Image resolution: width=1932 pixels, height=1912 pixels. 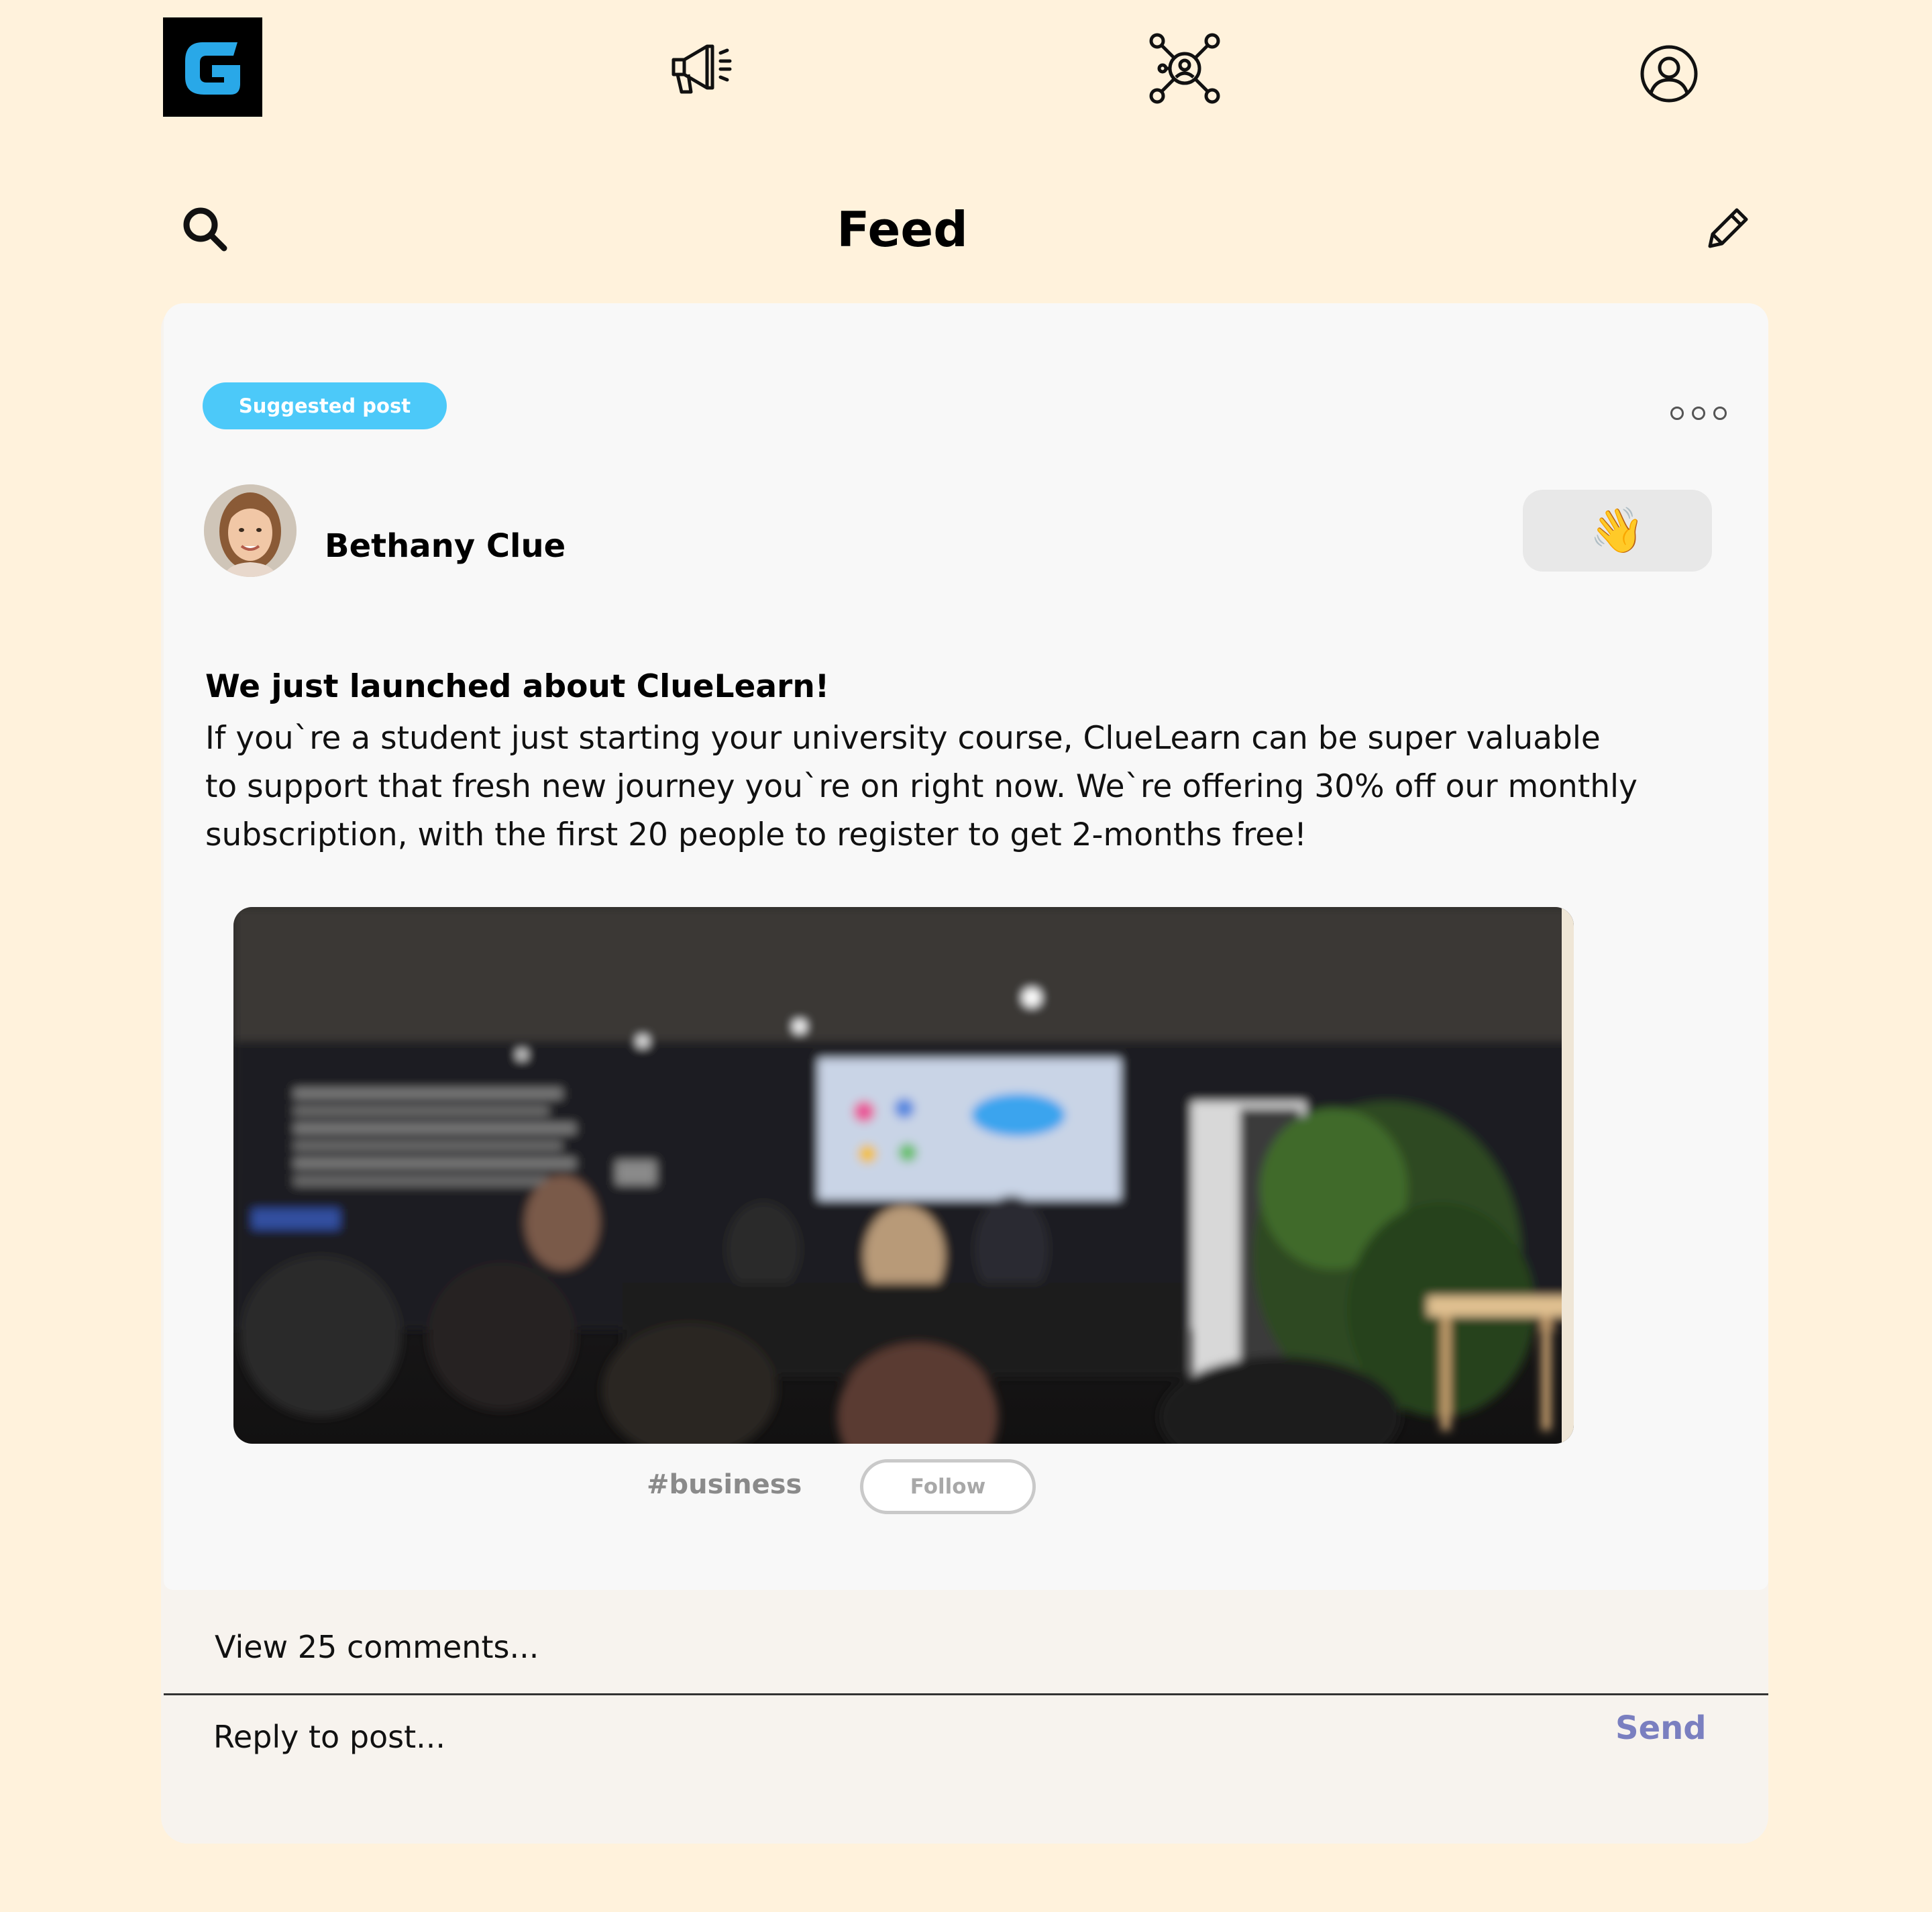 What do you see at coordinates (1728, 228) in the screenshot?
I see `edit-icon` at bounding box center [1728, 228].